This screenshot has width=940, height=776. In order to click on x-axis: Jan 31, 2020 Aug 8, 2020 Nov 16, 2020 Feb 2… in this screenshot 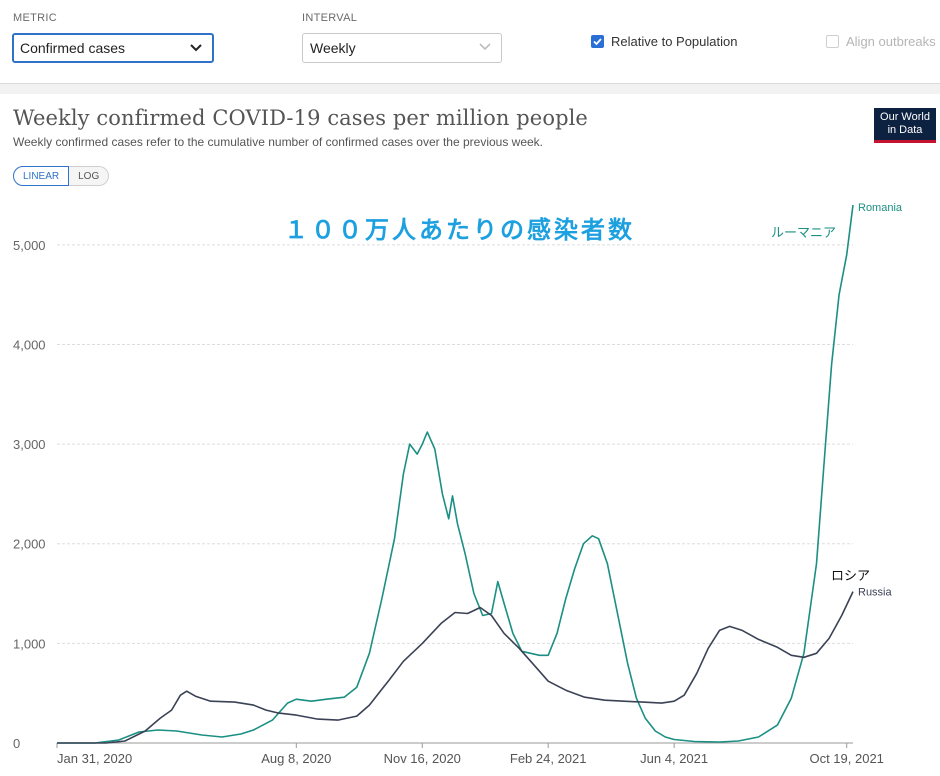, I will do `click(470, 754)`.